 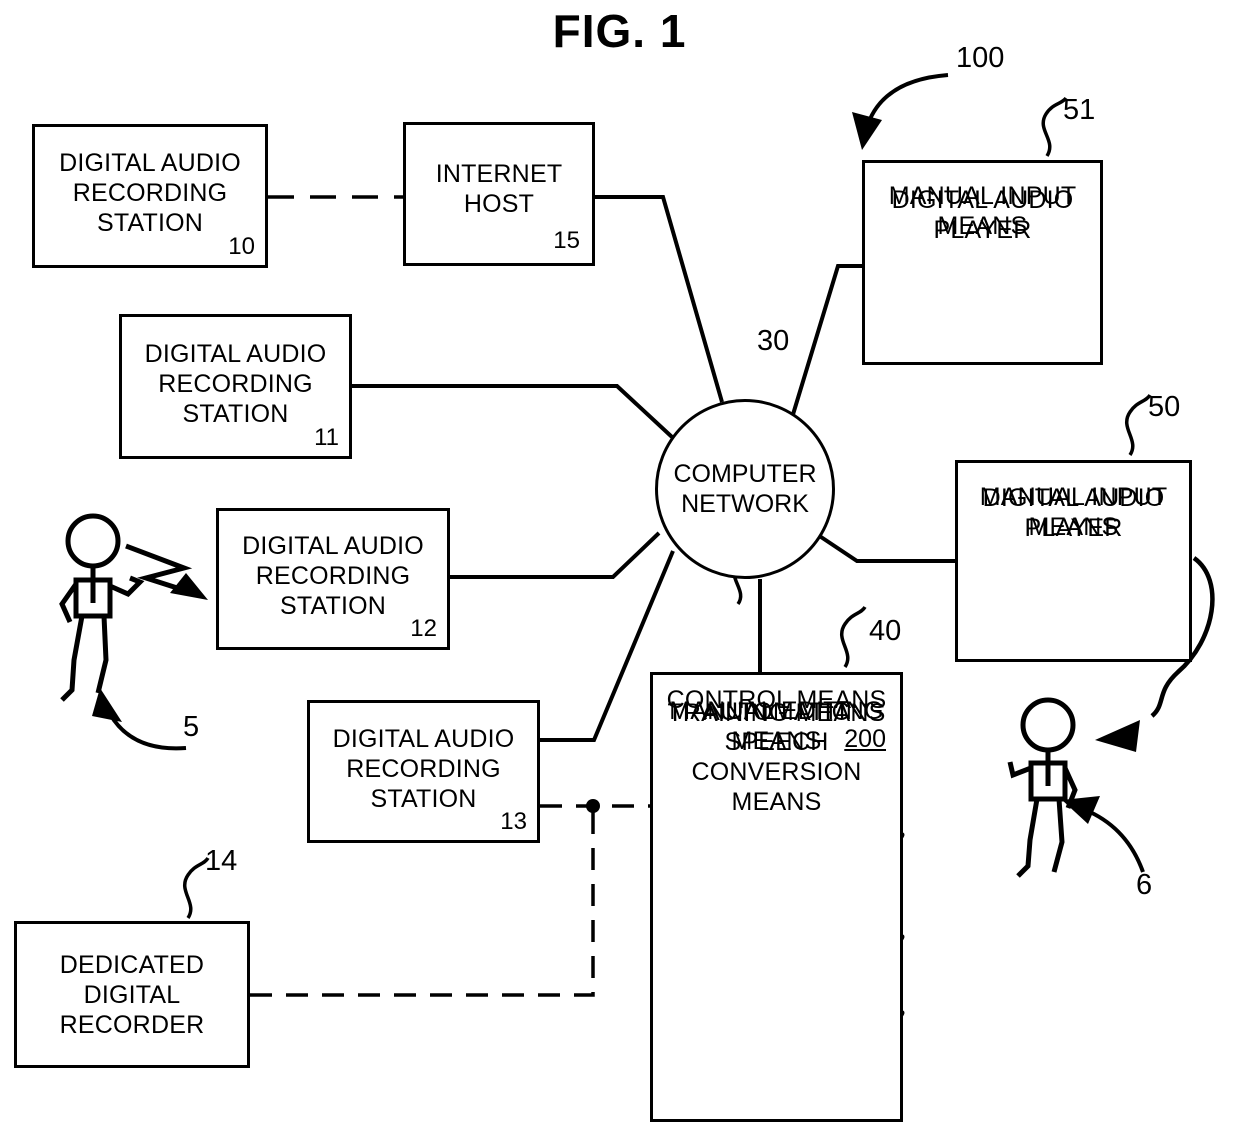 What do you see at coordinates (555, 555) in the screenshot?
I see `link-station12-network` at bounding box center [555, 555].